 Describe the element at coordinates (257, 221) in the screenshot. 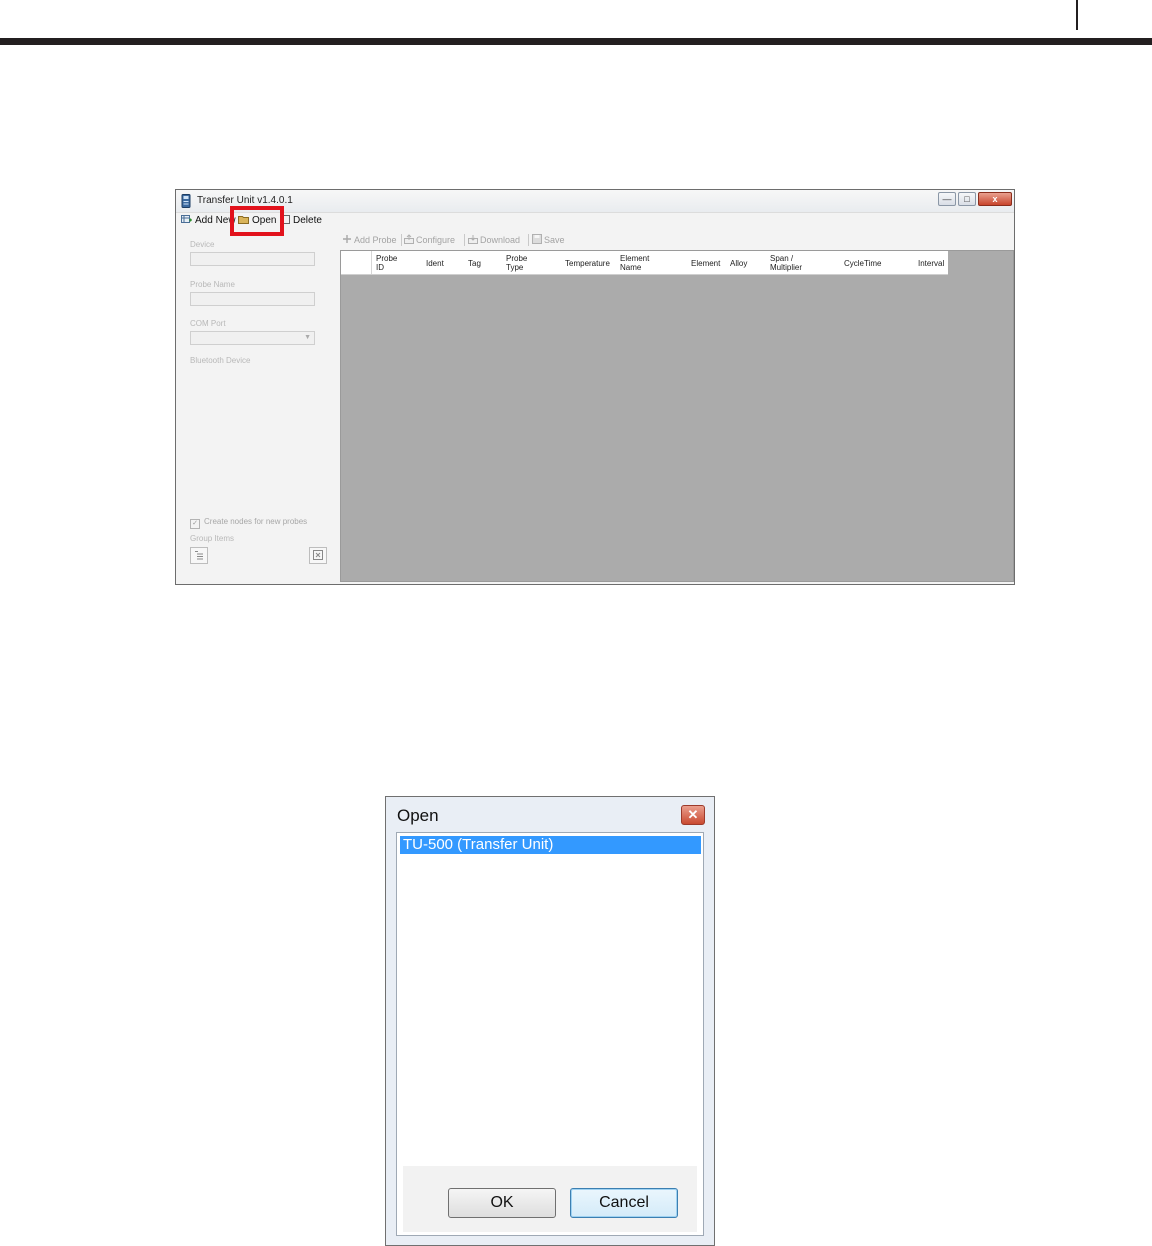

I see `open-highlight-annotation` at that location.